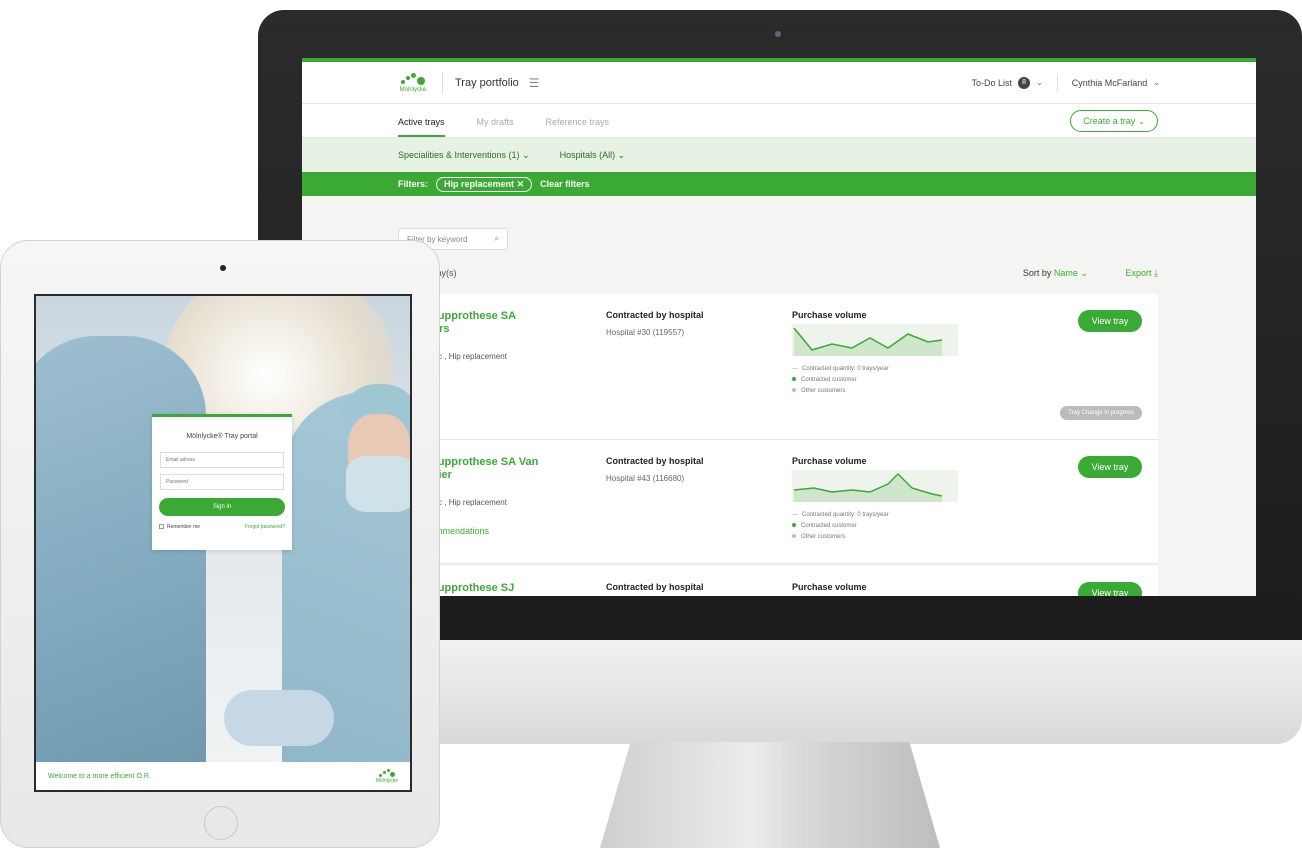 This screenshot has width=1302, height=848. I want to click on tab-active-trays: Active trays, so click(421, 127).